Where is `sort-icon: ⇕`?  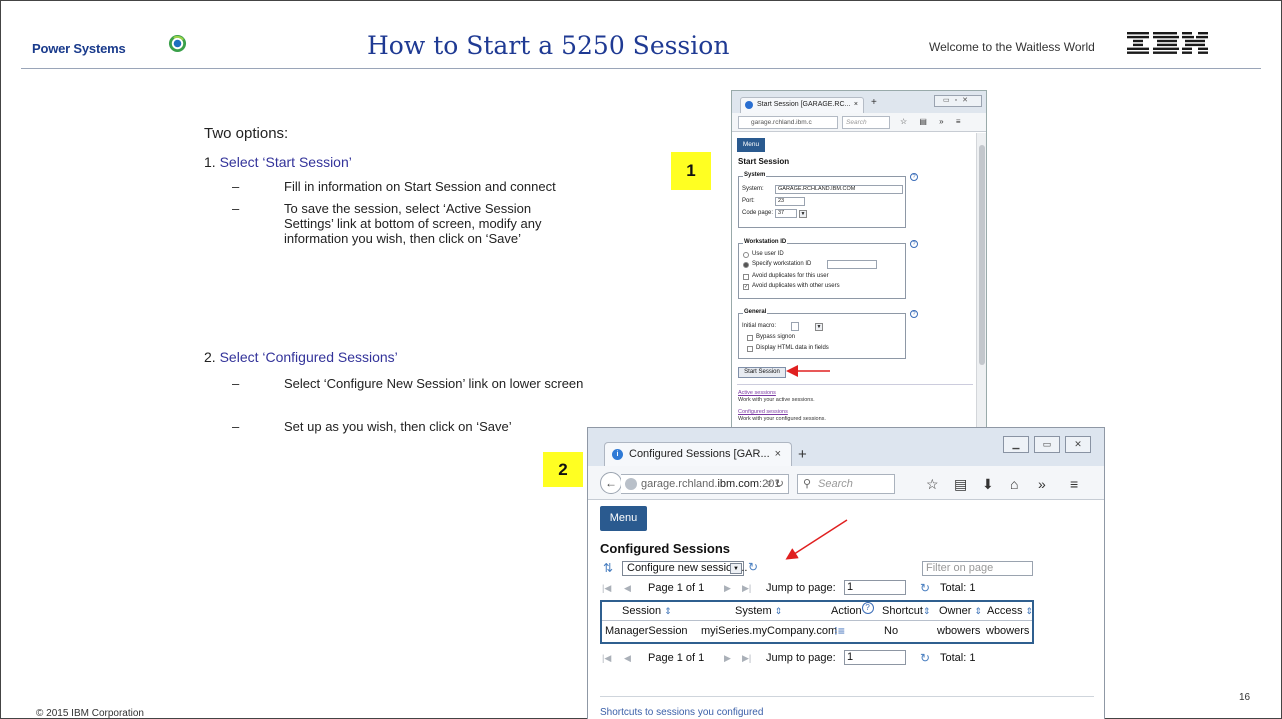
sort-icon: ⇕ is located at coordinates (778, 611).